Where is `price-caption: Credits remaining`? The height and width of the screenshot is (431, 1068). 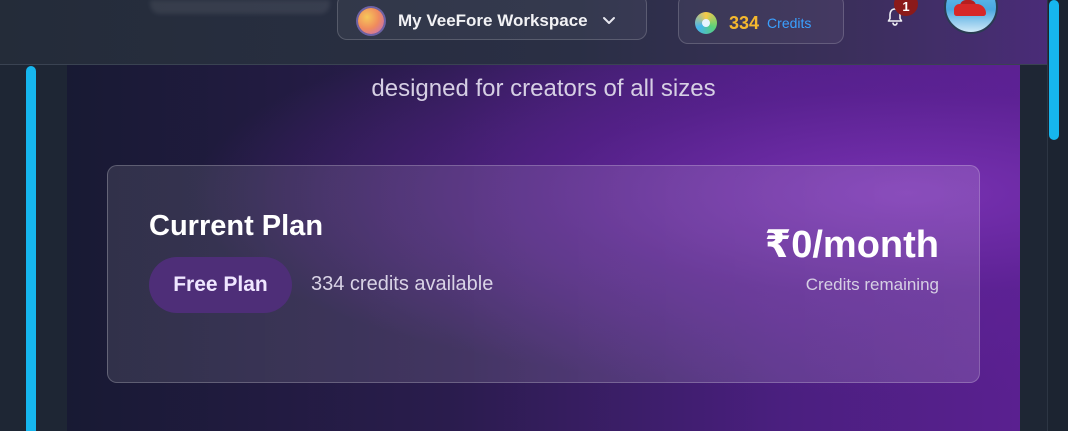
price-caption: Credits remaining is located at coordinates (872, 284).